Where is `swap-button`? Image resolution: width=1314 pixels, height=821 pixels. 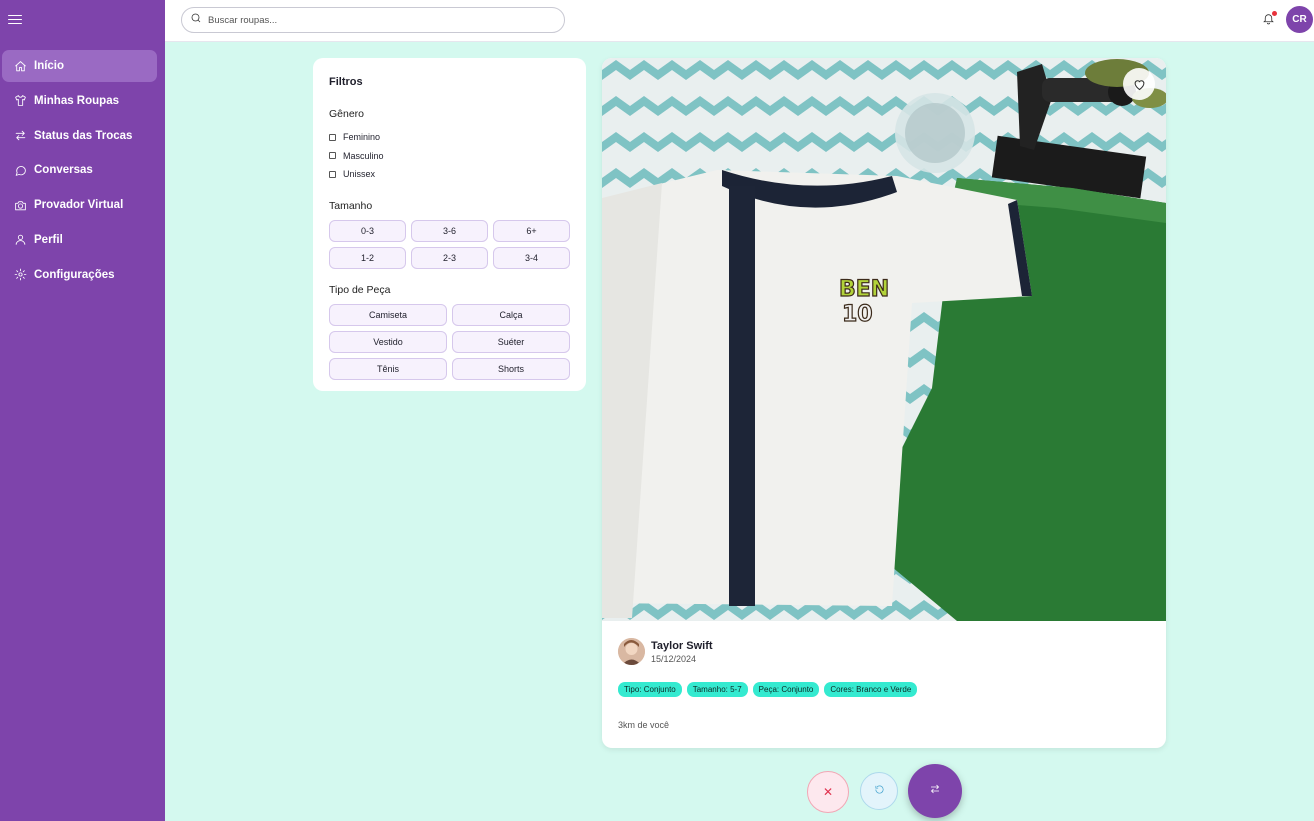
swap-button is located at coordinates (935, 791).